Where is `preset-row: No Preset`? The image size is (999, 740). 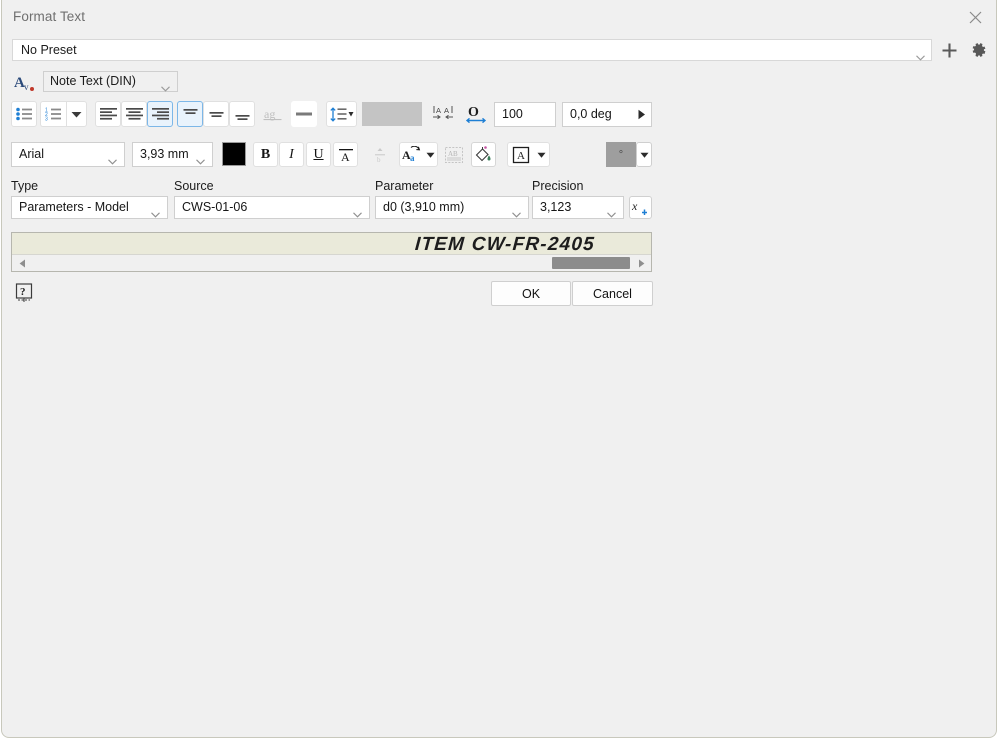 preset-row: No Preset is located at coordinates (499, 51).